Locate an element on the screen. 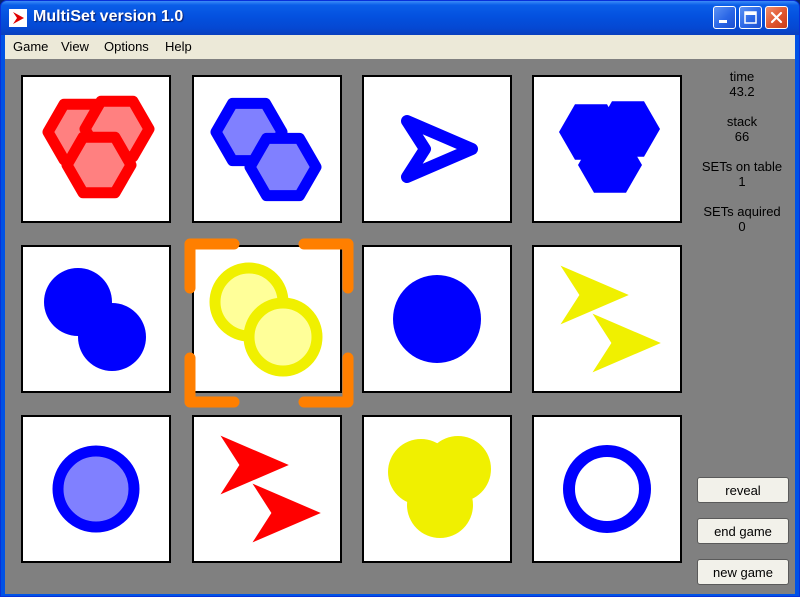 The image size is (800, 597). stat-sets-on-table: SETs on table 1 is located at coordinates (742, 174).